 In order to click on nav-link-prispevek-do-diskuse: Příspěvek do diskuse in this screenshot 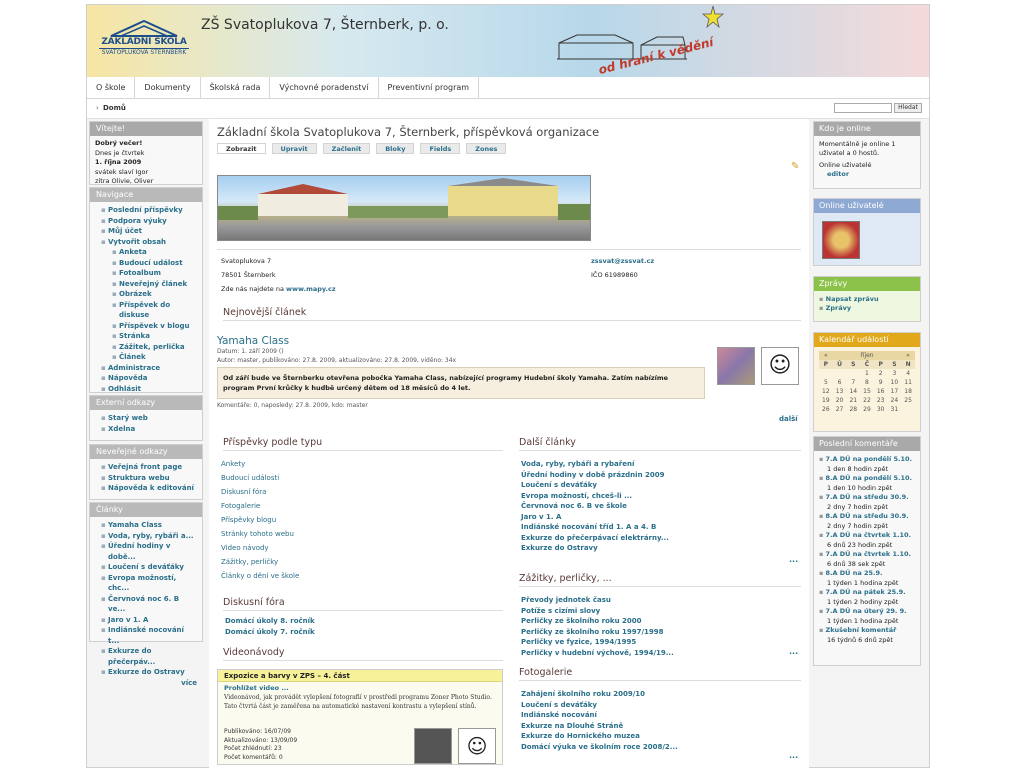, I will do `click(146, 310)`.